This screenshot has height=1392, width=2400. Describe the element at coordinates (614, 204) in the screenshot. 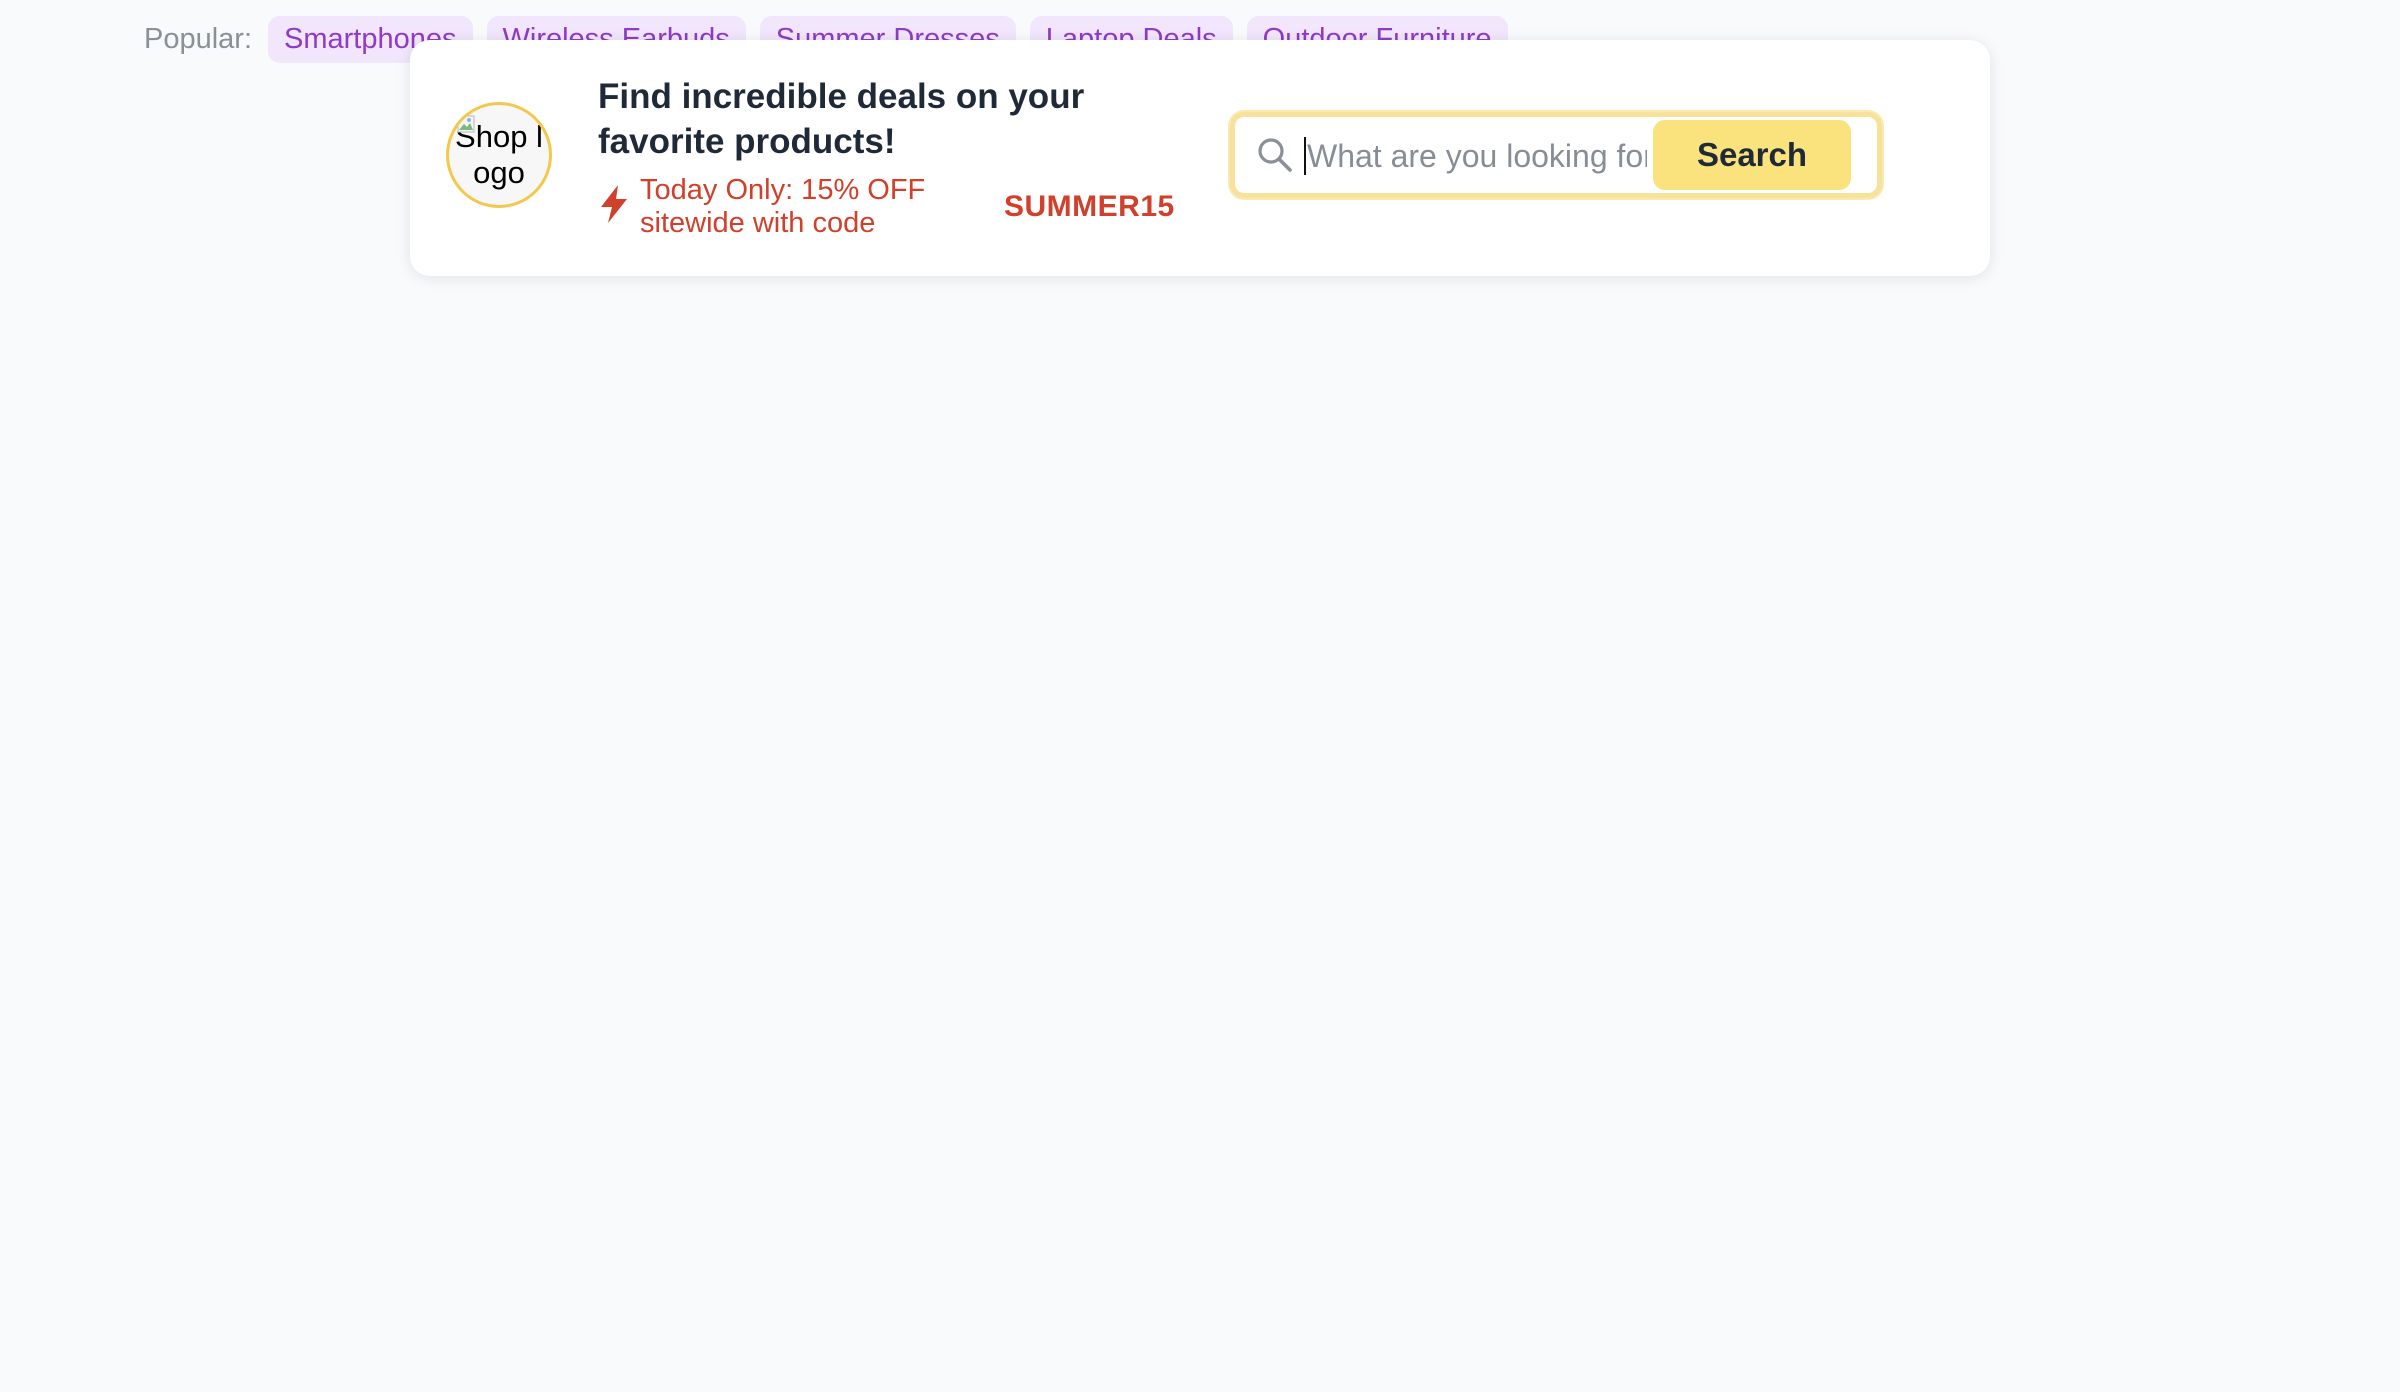

I see `lightning-bolt-icon` at that location.